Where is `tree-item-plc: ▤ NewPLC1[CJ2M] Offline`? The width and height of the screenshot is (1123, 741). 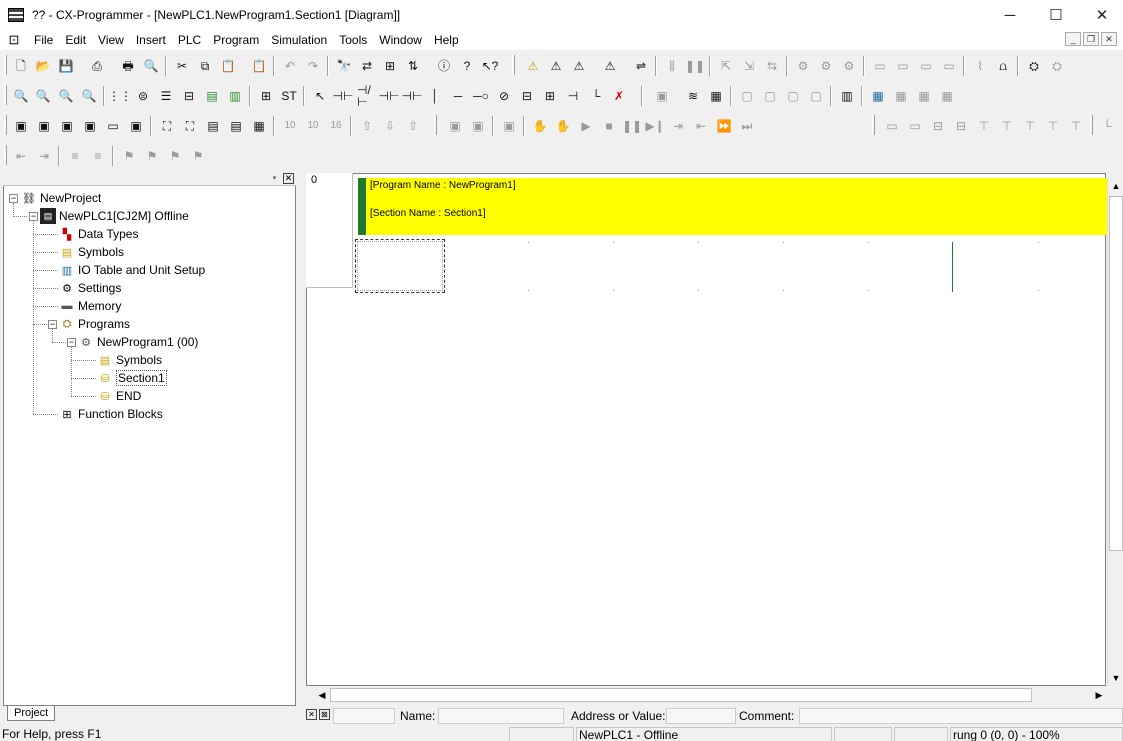 tree-item-plc: ▤ NewPLC1[CJ2M] Offline is located at coordinates (114, 216).